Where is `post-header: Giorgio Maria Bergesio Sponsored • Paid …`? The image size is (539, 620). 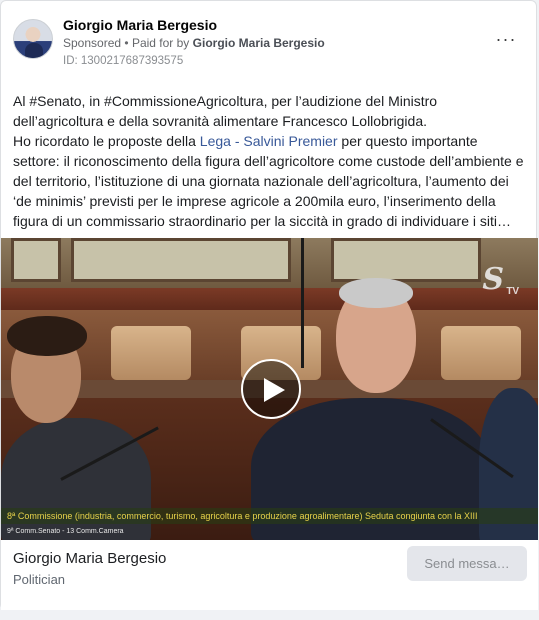
post-header: Giorgio Maria Bergesio Sponsored • Paid … is located at coordinates (268, 44).